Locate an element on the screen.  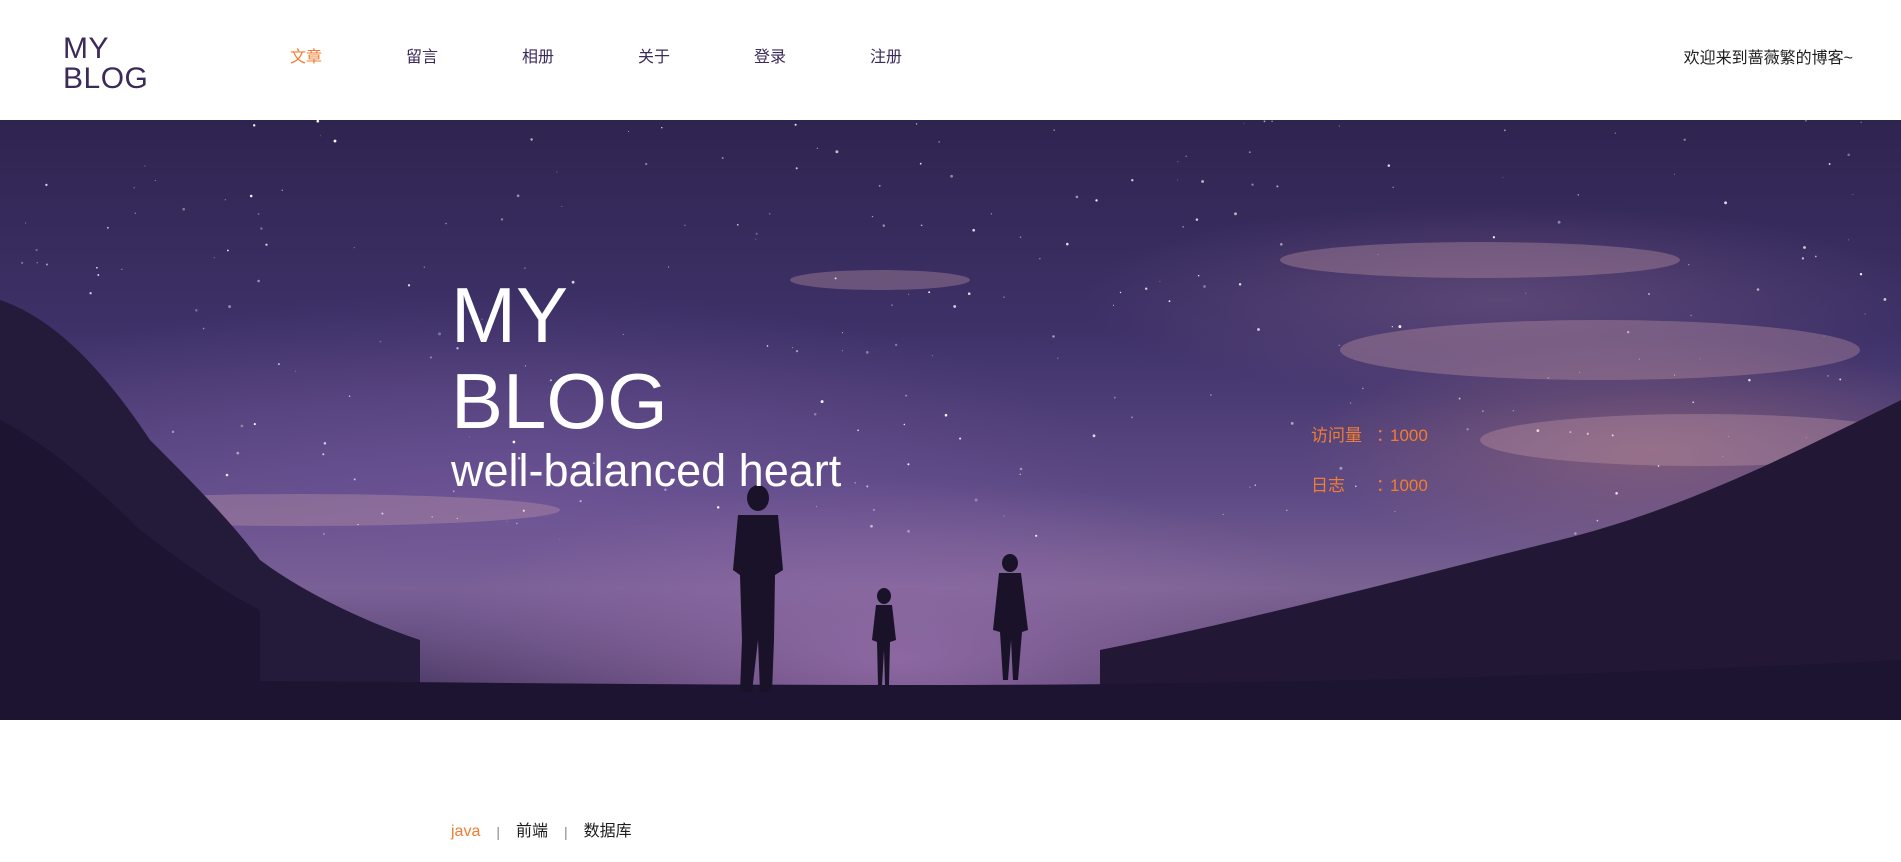
logo-line-2: BLOG is located at coordinates (106, 78).